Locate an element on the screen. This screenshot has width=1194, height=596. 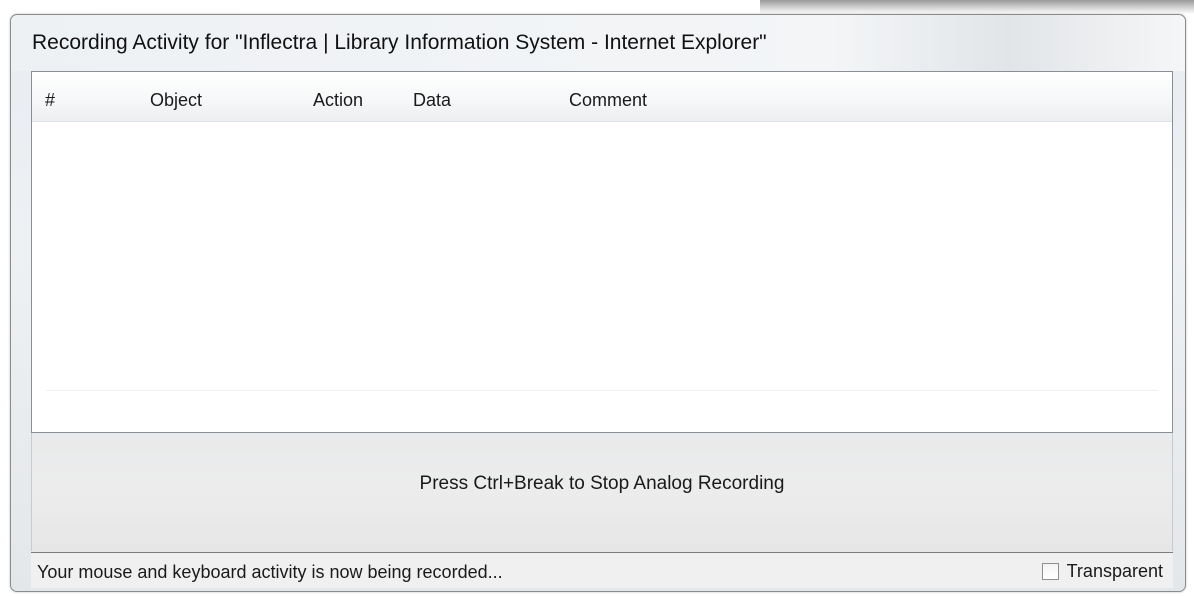
transparent-toggle: Transparent is located at coordinates (1102, 571).